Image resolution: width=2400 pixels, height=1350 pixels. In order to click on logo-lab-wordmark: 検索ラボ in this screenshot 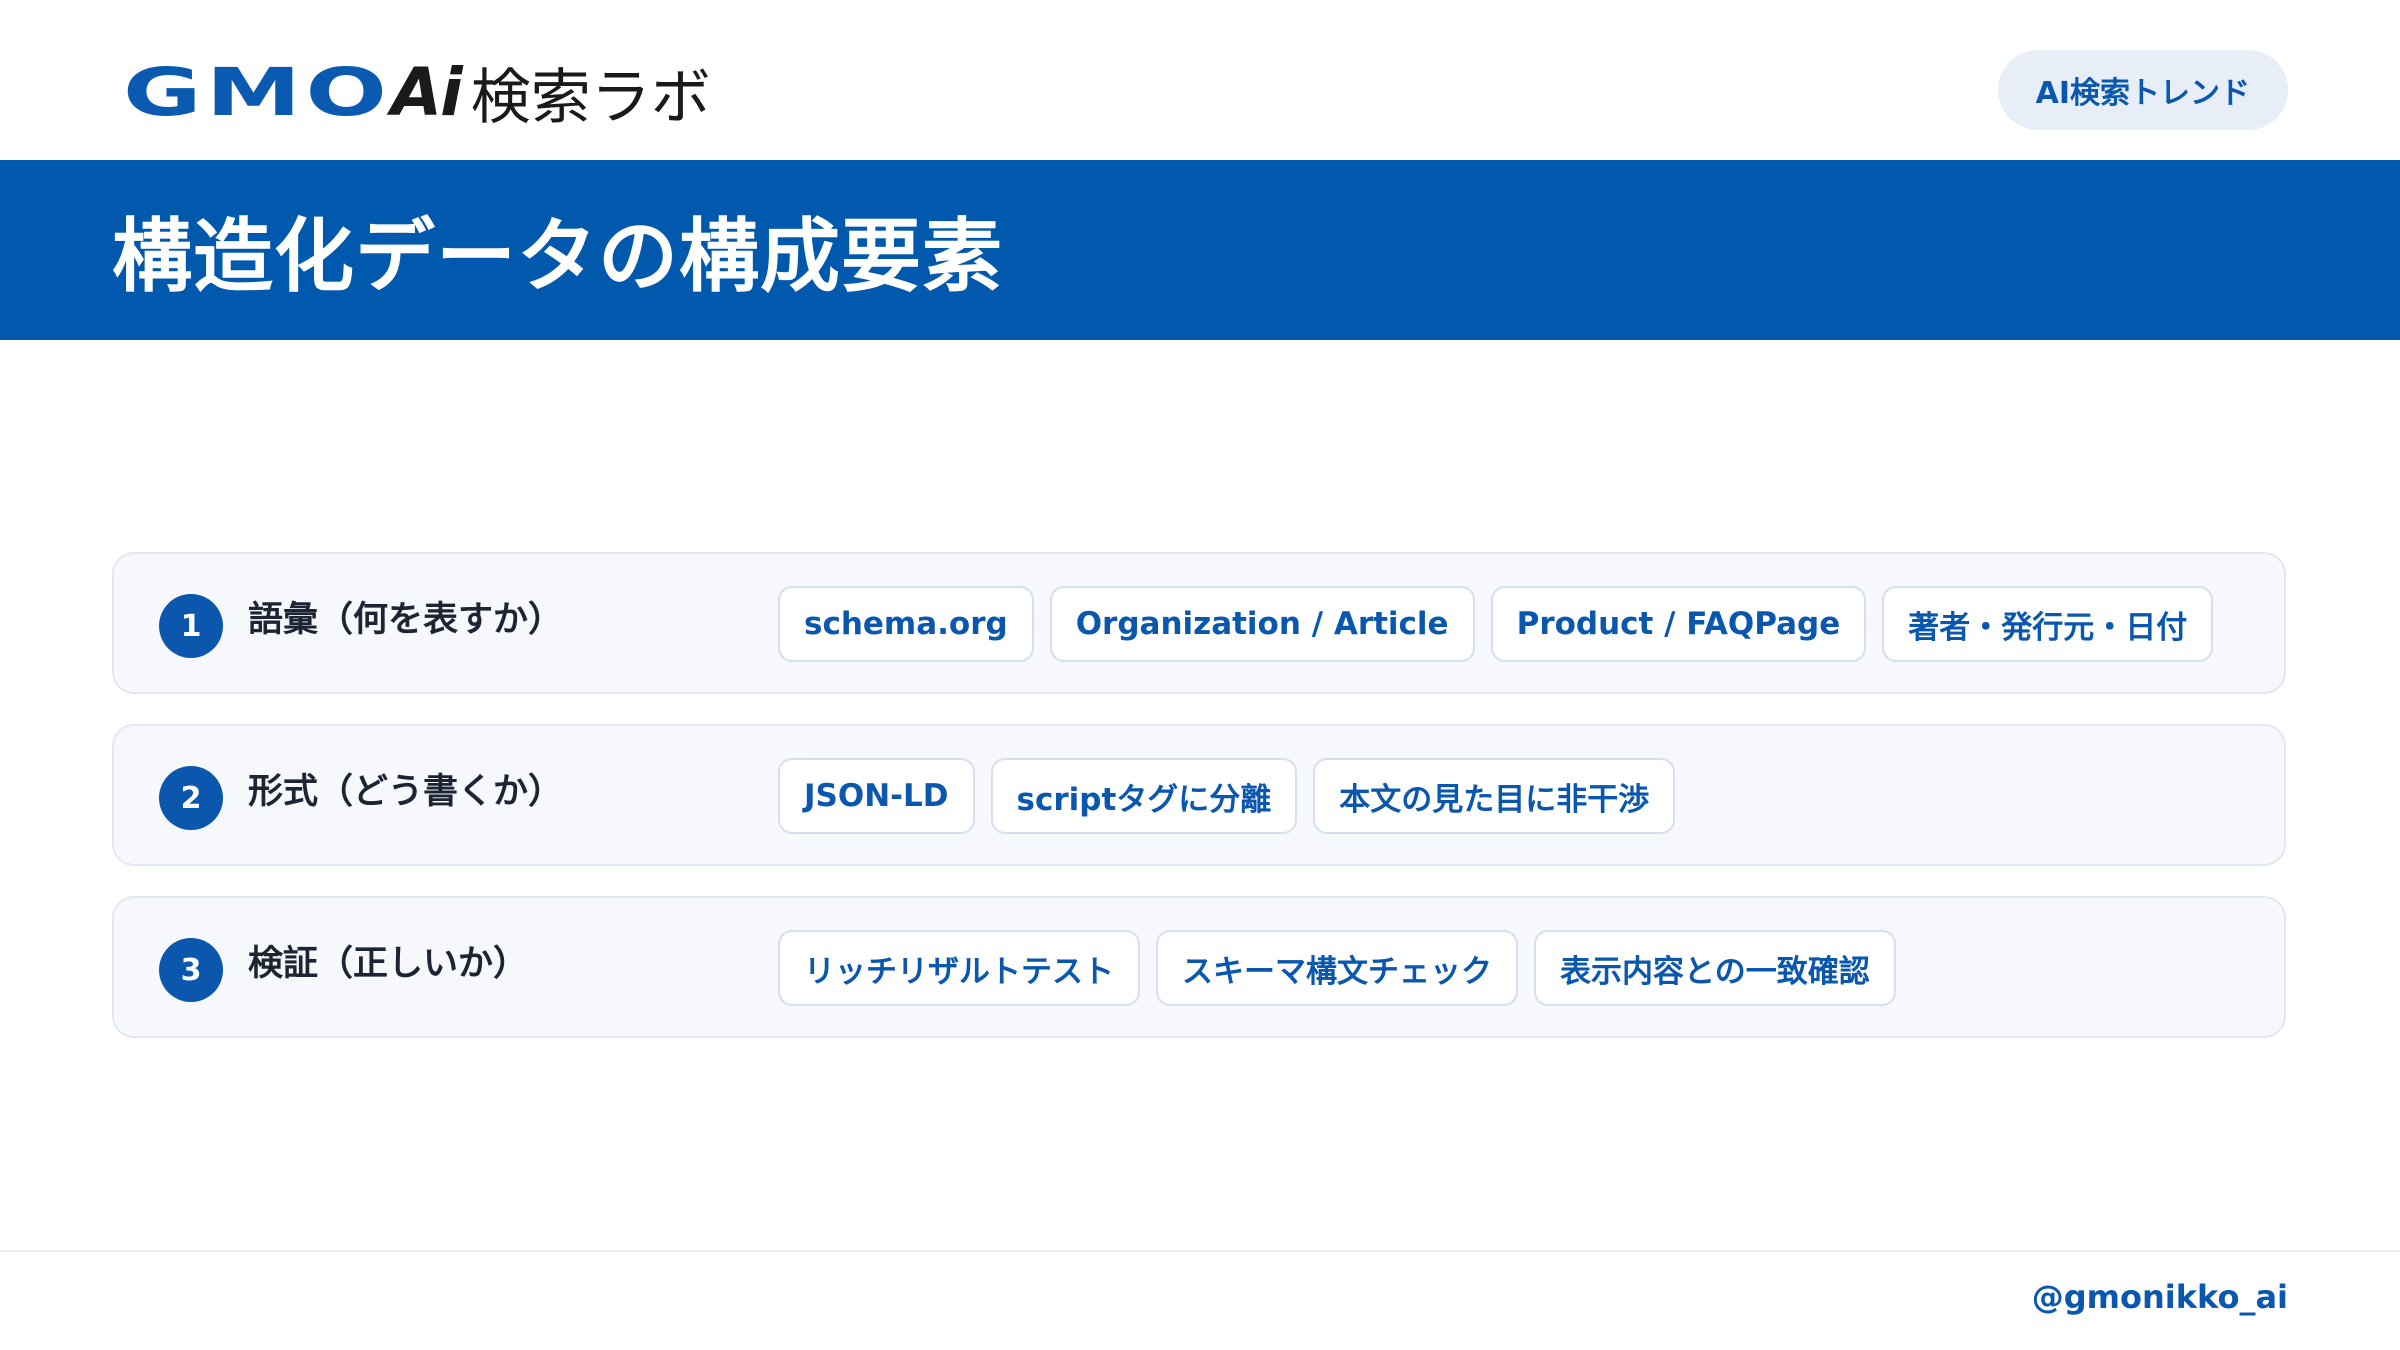, I will do `click(590, 97)`.